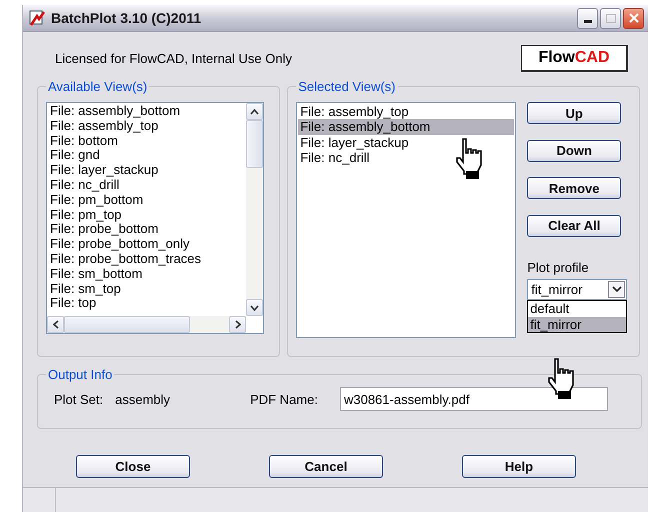  I want to click on maximize-icon, so click(611, 18).